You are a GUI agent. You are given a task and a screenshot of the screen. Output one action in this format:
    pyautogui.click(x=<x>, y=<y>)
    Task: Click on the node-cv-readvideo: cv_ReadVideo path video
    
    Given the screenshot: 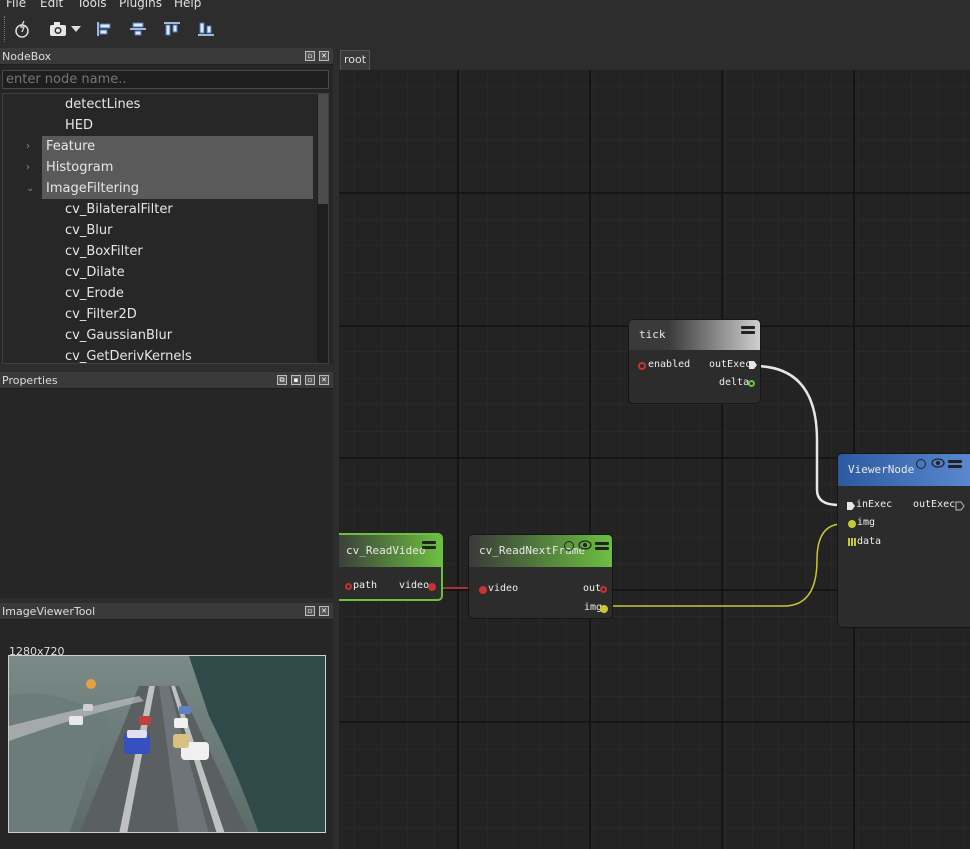 What is the action you would take?
    pyautogui.click(x=391, y=567)
    